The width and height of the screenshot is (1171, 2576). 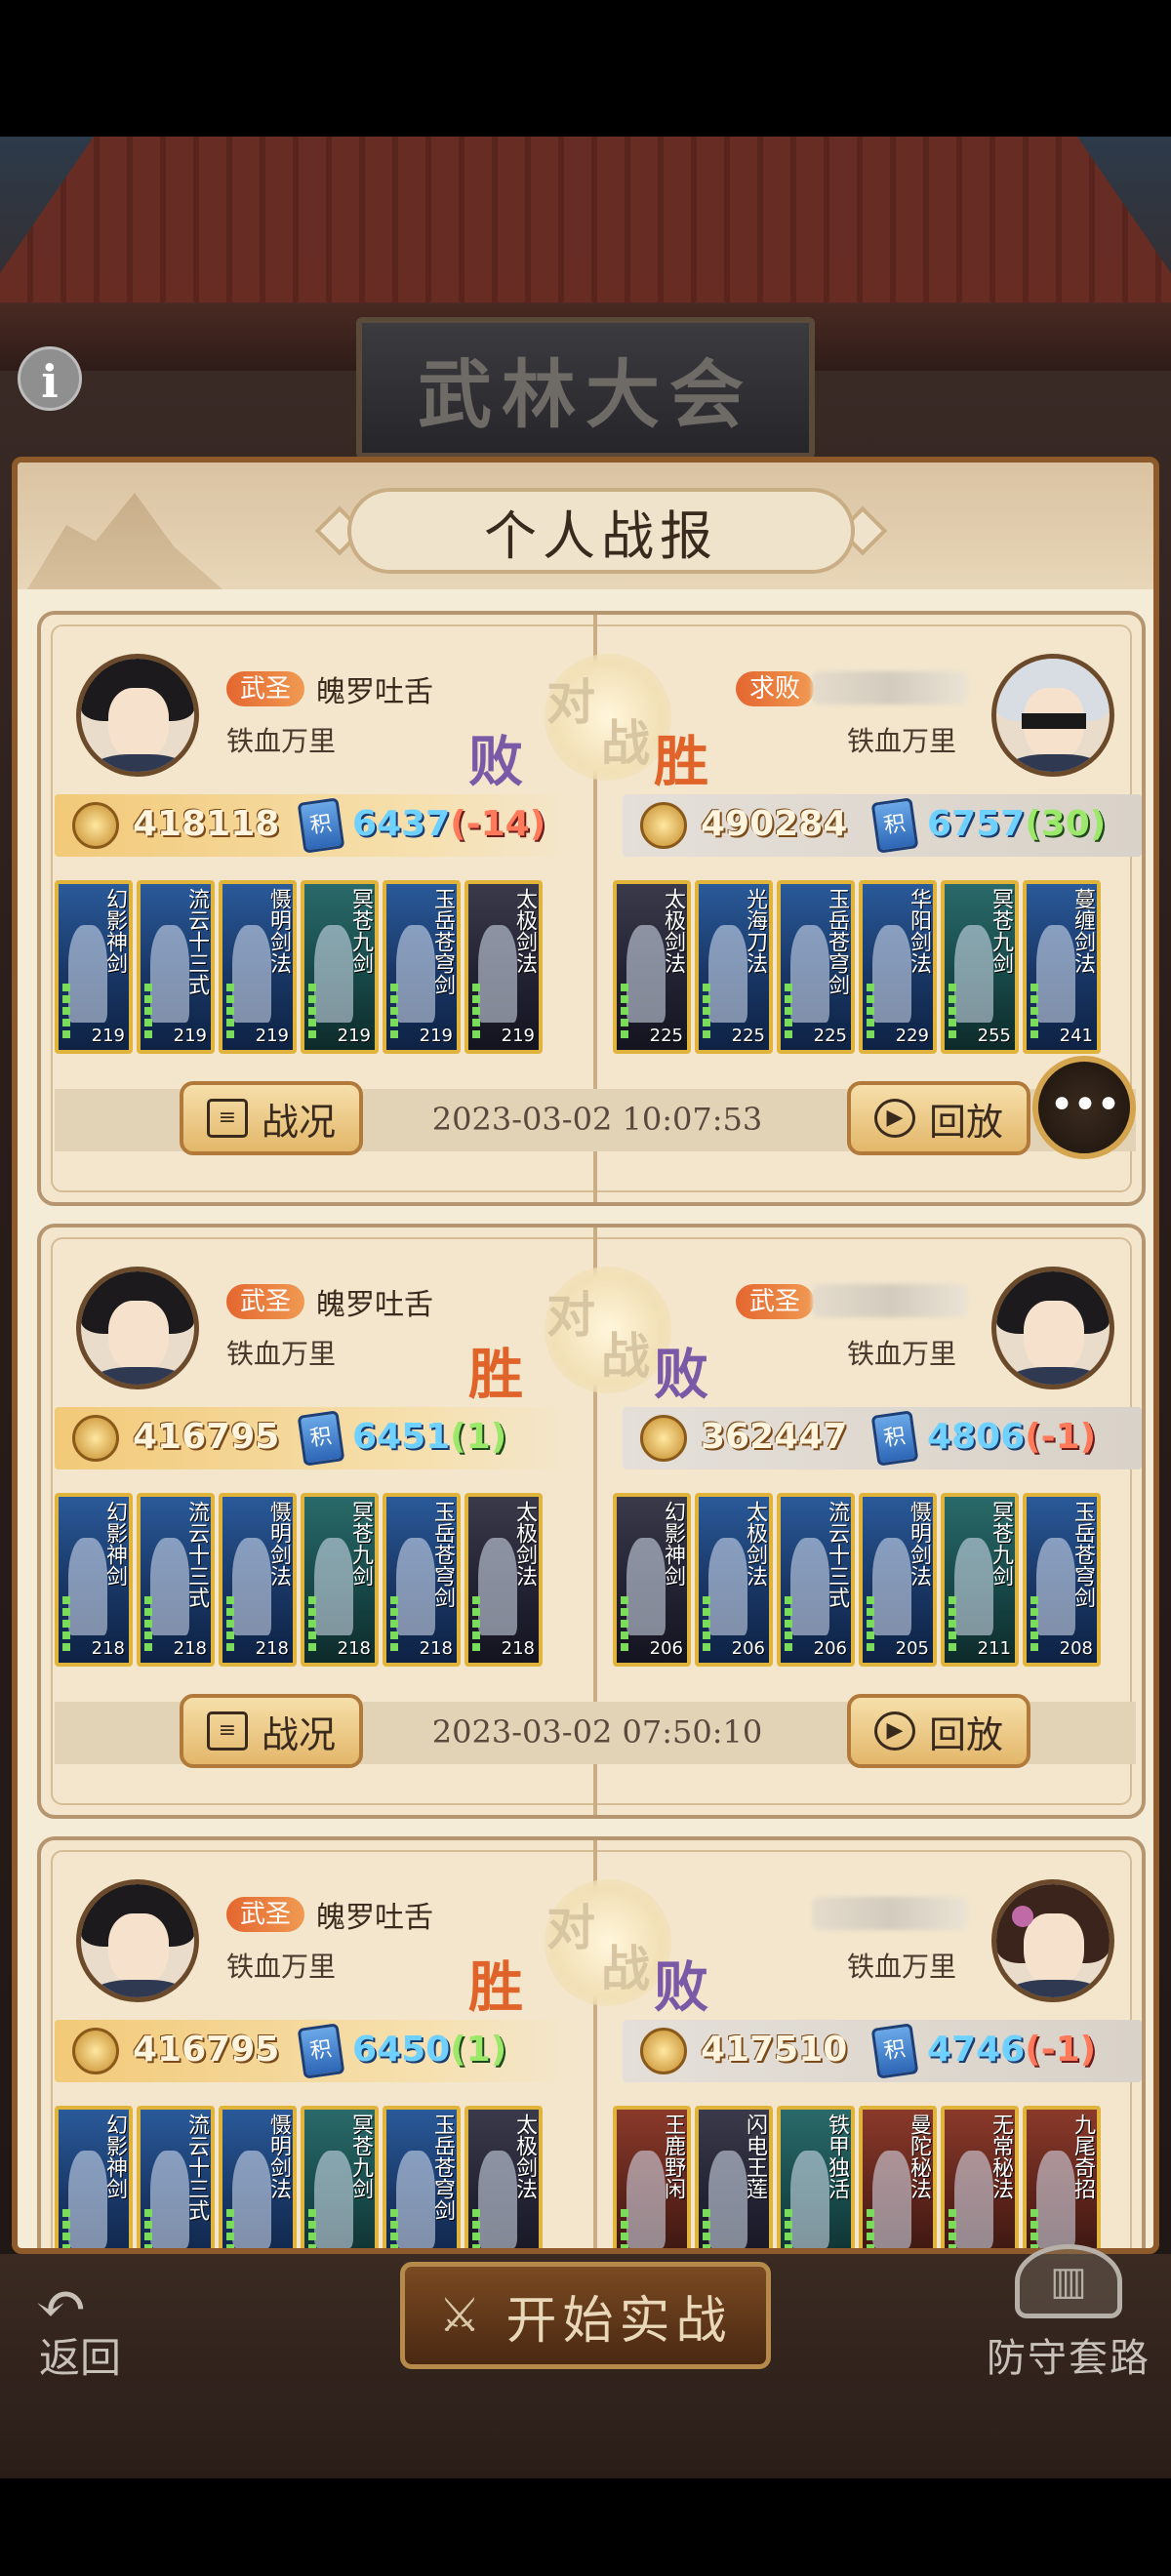 What do you see at coordinates (374, 692) in the screenshot?
I see `player-name: 魄罗吐舌` at bounding box center [374, 692].